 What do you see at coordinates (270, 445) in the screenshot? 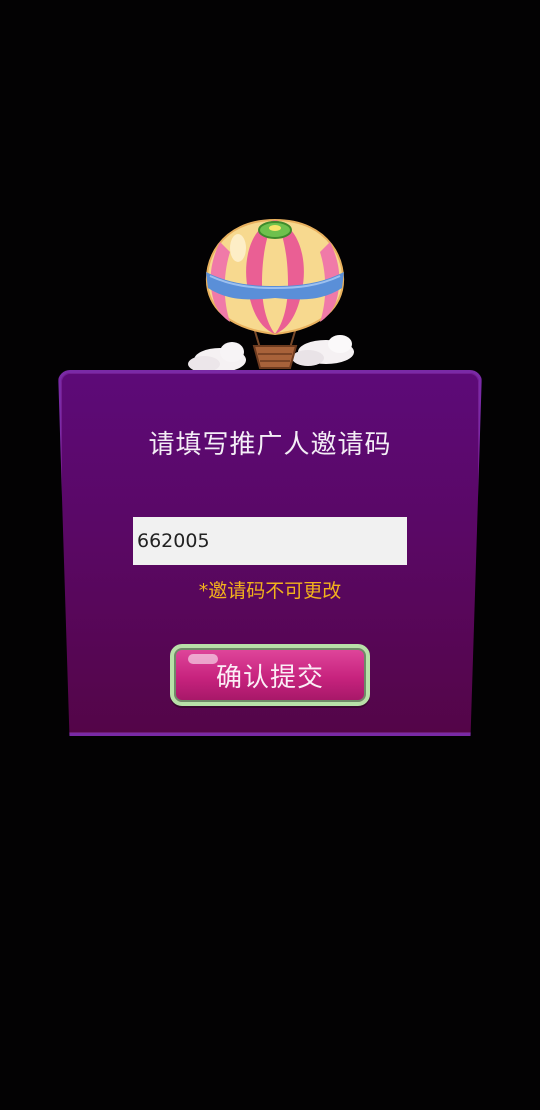
I see `dialog-title: 请填写推广人邀请码` at bounding box center [270, 445].